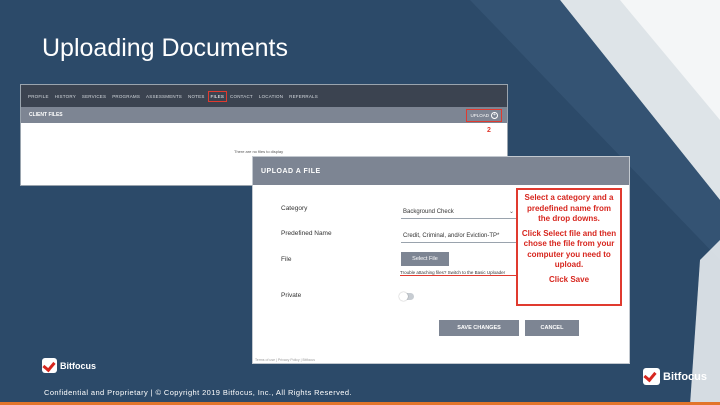 The image size is (720, 405). Describe the element at coordinates (451, 235) in the screenshot. I see `predefined-name-value: Credit, Criminal, and/or Eviction-TP*` at that location.